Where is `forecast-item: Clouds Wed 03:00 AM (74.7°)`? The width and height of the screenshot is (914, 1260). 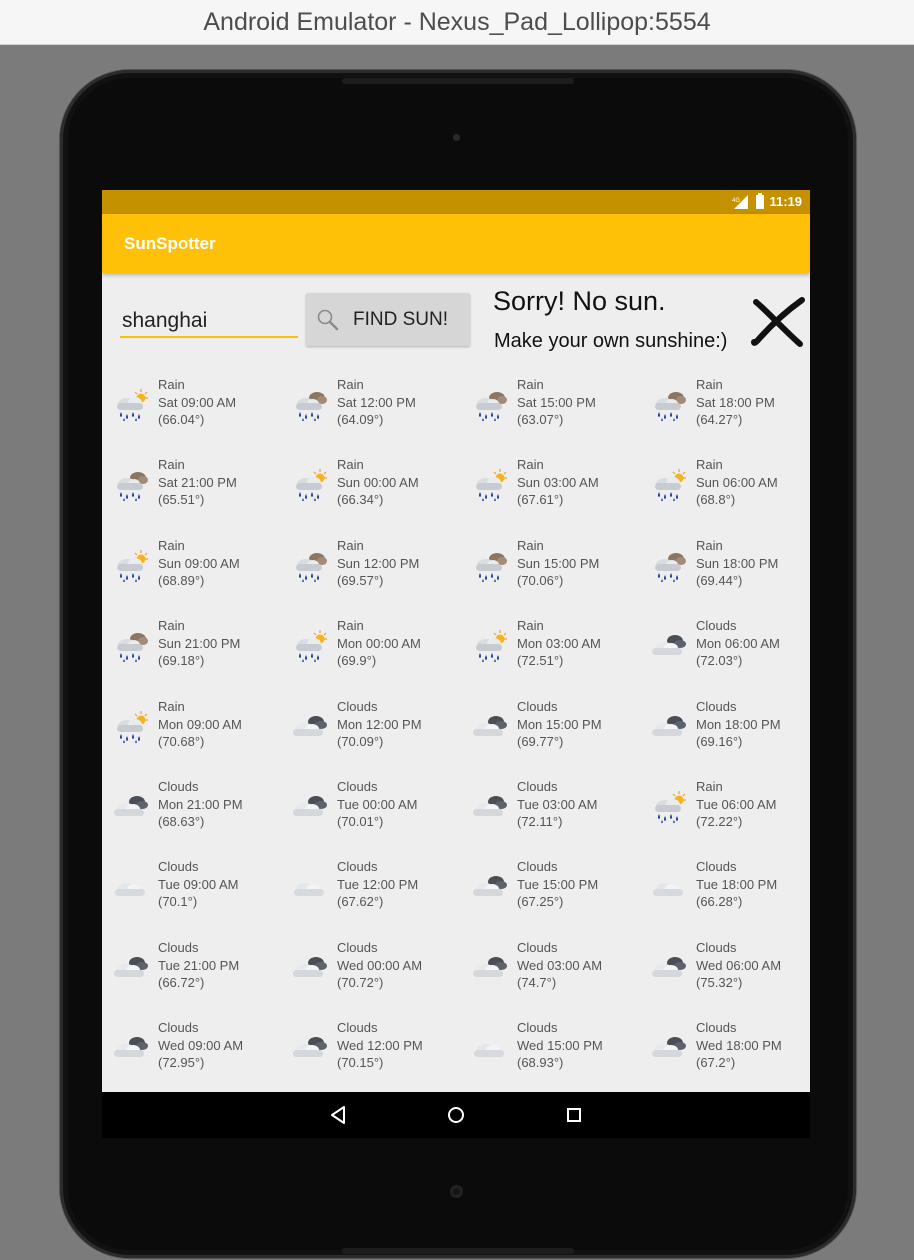 forecast-item: Clouds Wed 03:00 AM (74.7°) is located at coordinates (550, 975).